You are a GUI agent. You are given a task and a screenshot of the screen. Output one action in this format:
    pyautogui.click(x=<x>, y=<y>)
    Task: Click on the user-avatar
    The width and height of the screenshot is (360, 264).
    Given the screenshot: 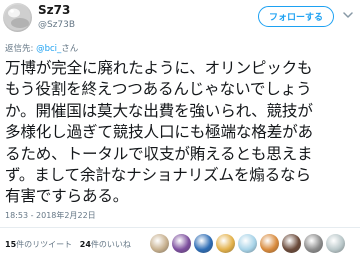 What is the action you would take?
    pyautogui.click(x=17, y=17)
    